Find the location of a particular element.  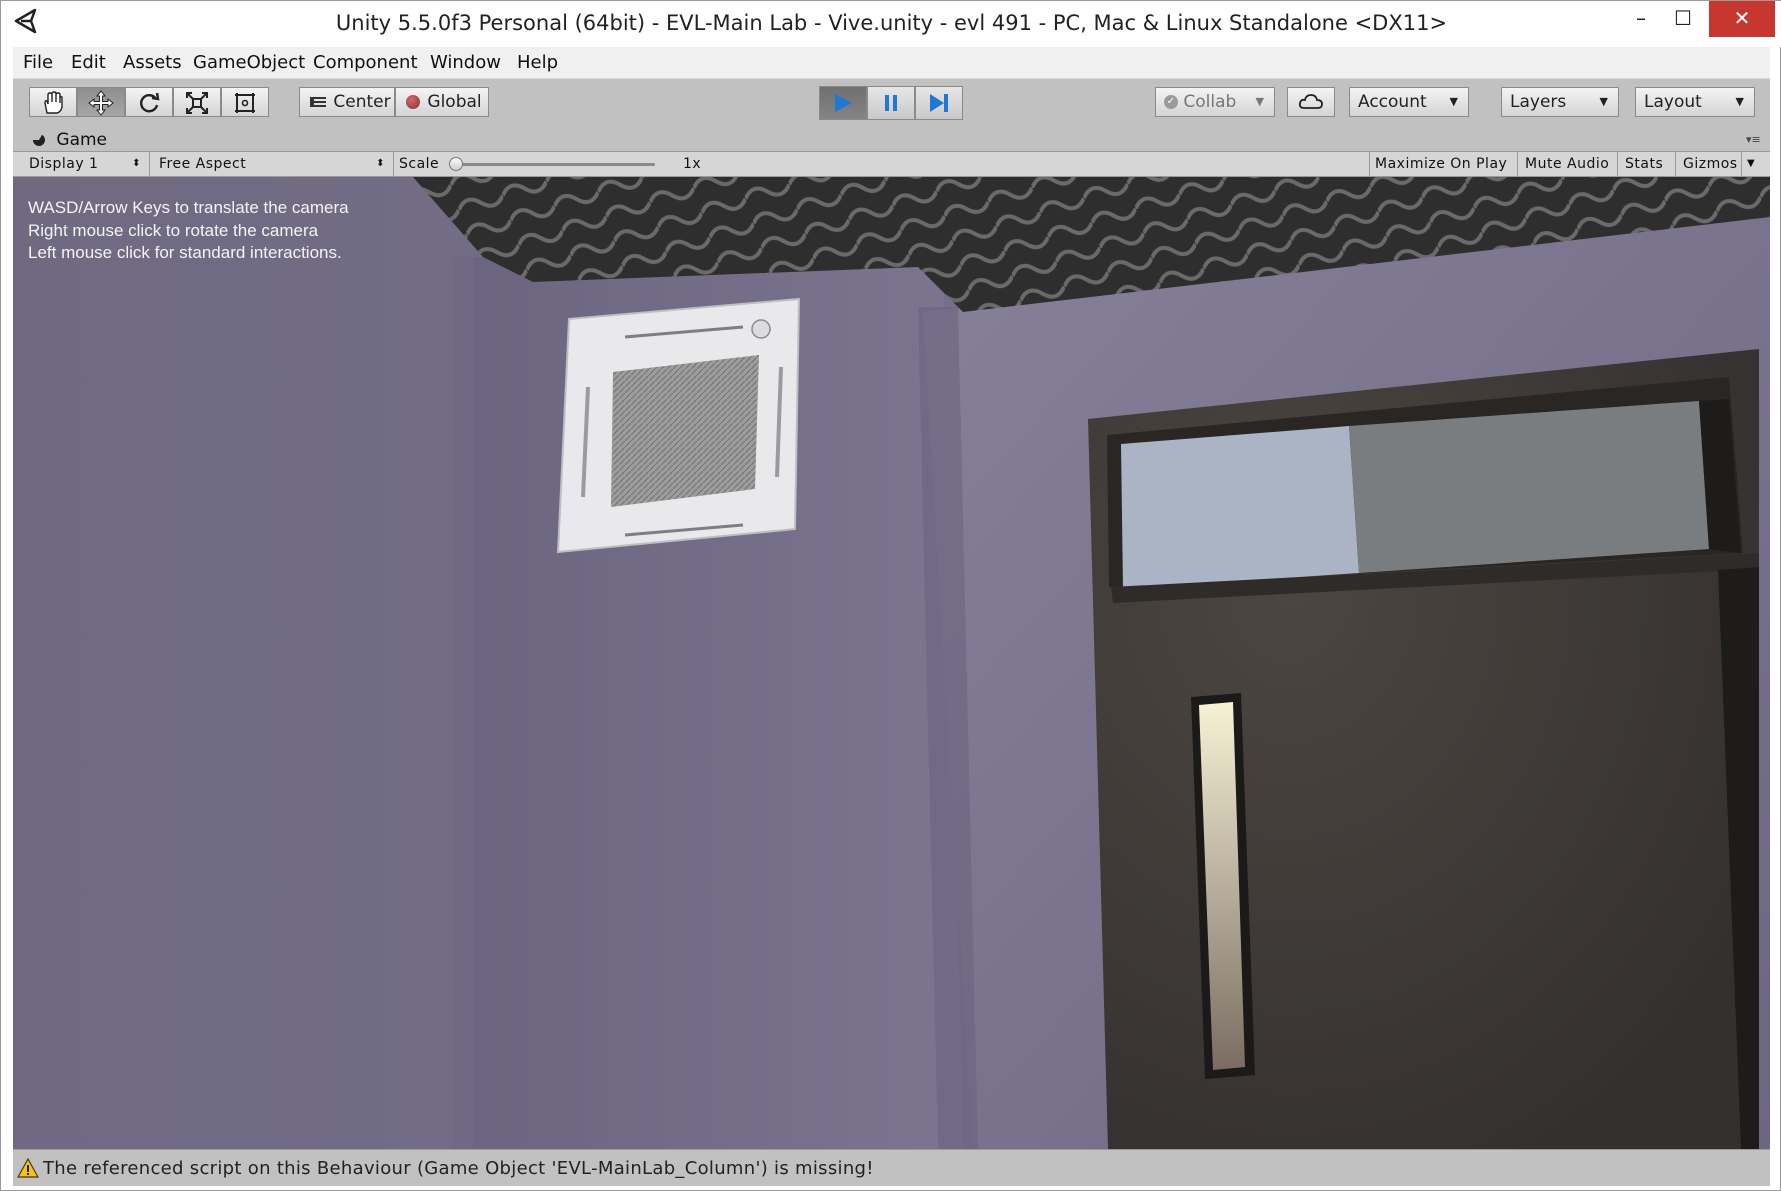

hand-icon is located at coordinates (53, 102).